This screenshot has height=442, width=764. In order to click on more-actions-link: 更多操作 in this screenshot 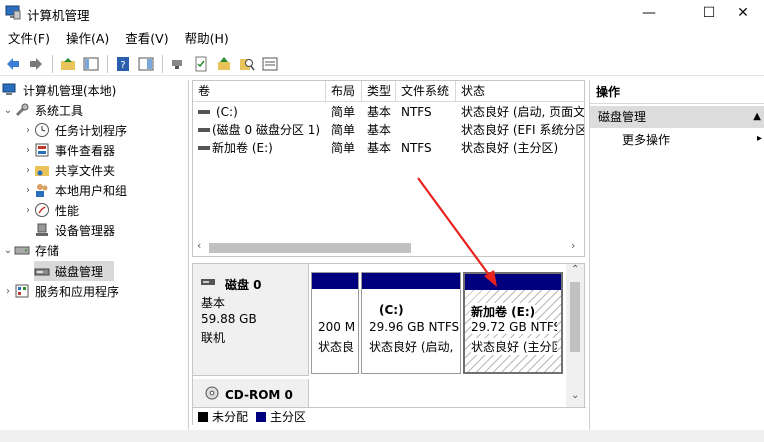, I will do `click(646, 140)`.